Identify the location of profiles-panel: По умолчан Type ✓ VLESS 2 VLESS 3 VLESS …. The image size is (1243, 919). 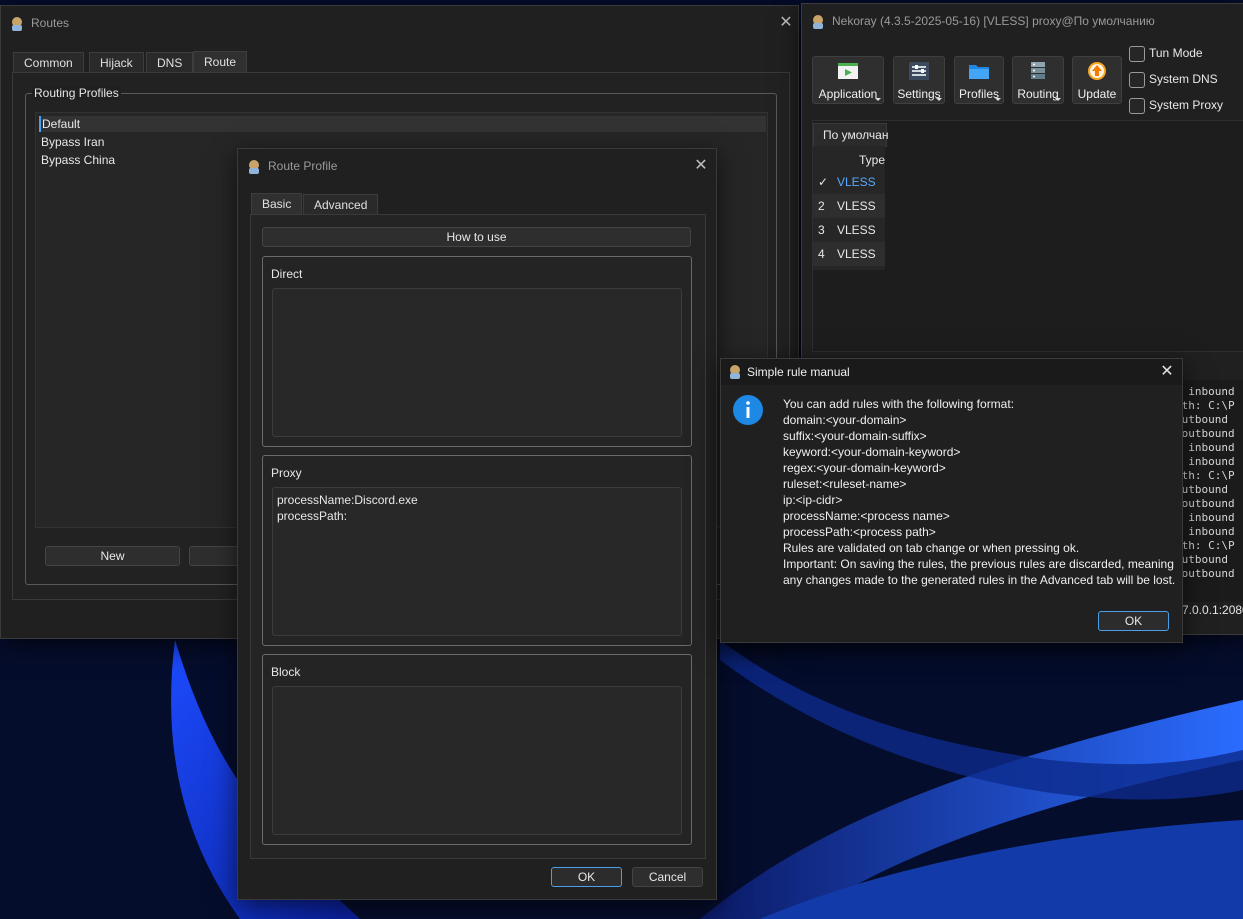
(1027, 236).